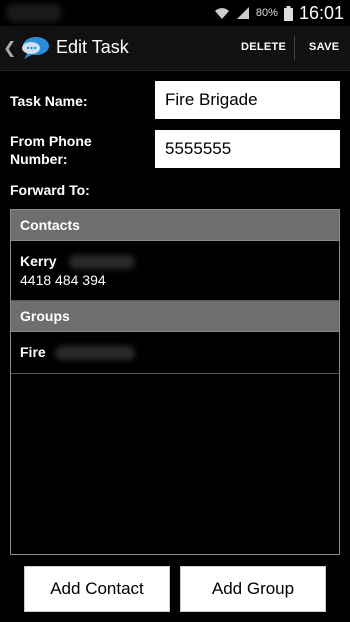  Describe the element at coordinates (38, 261) in the screenshot. I see `contact-name: Kerry` at that location.